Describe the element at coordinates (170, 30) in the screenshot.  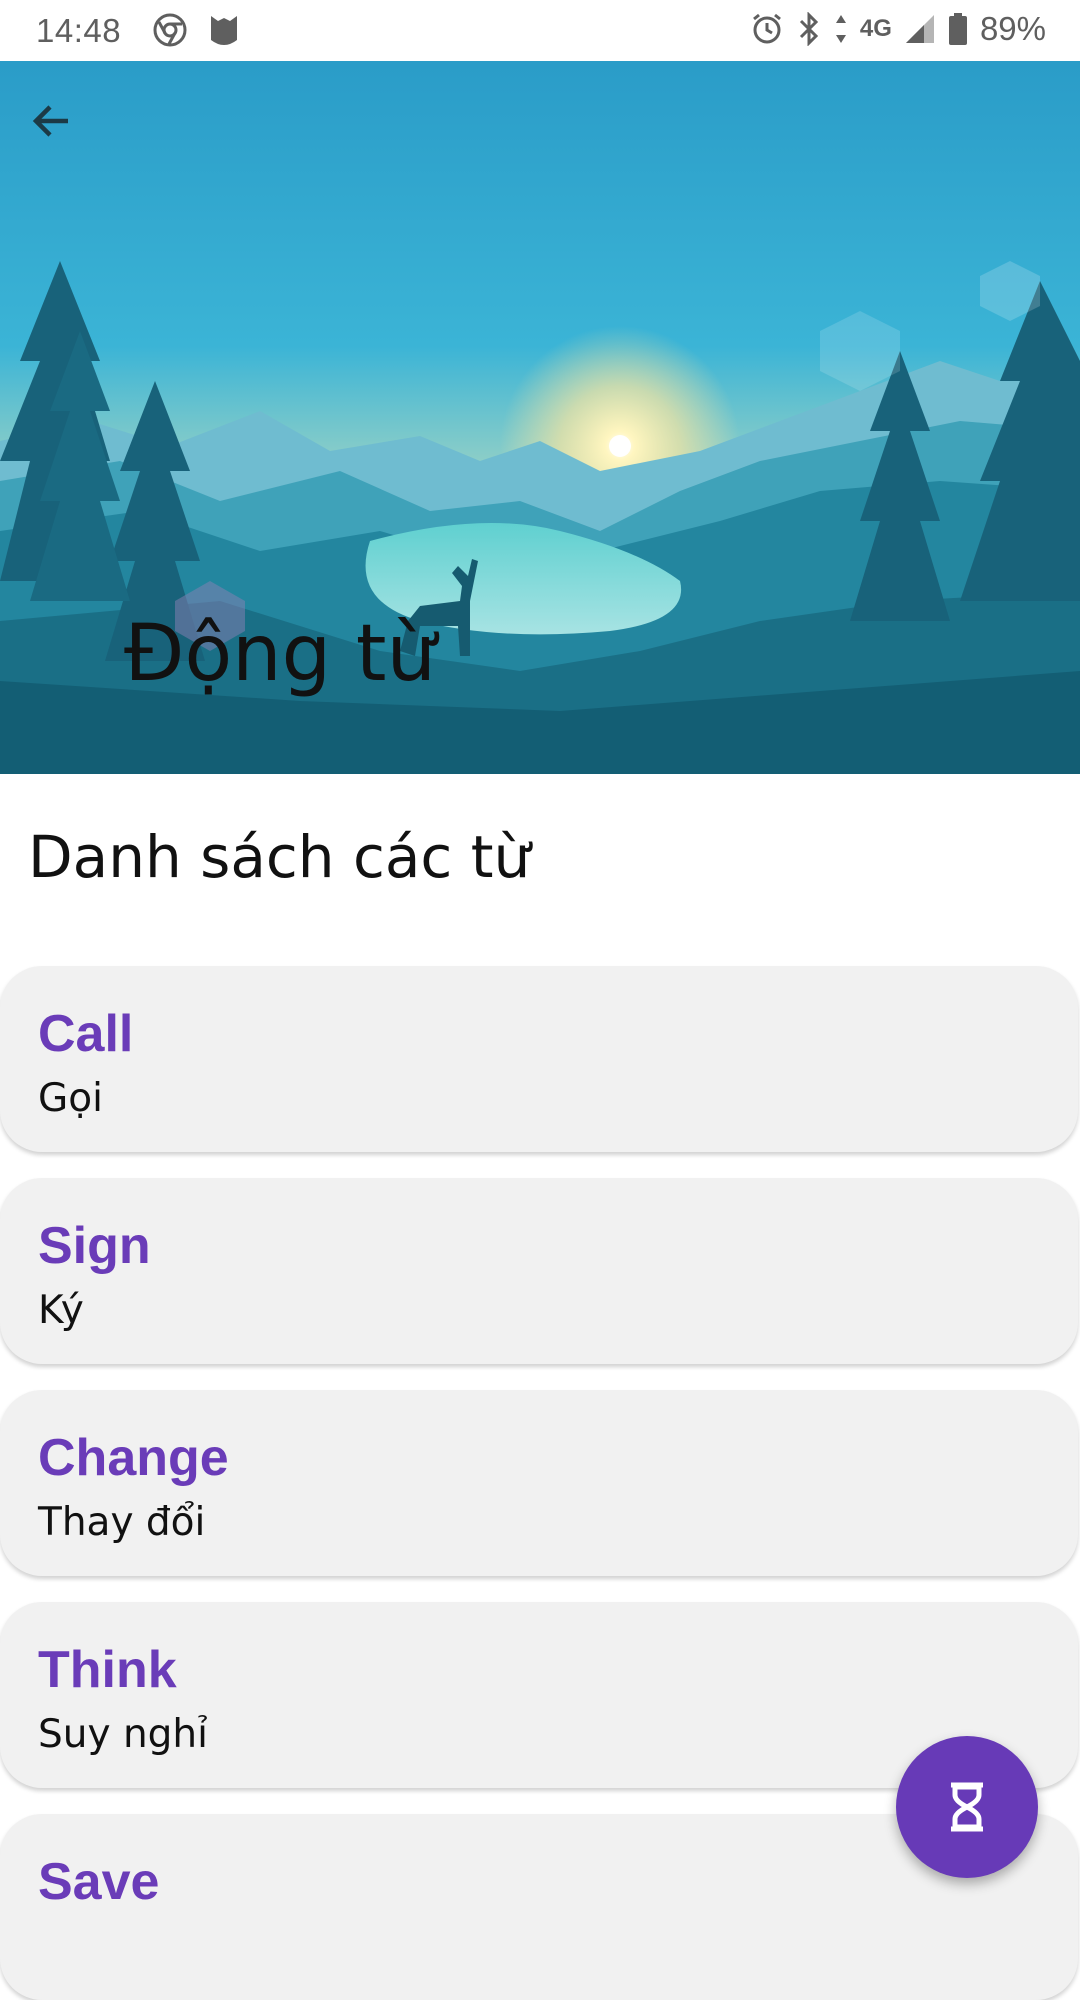
I see `chrome-icon` at that location.